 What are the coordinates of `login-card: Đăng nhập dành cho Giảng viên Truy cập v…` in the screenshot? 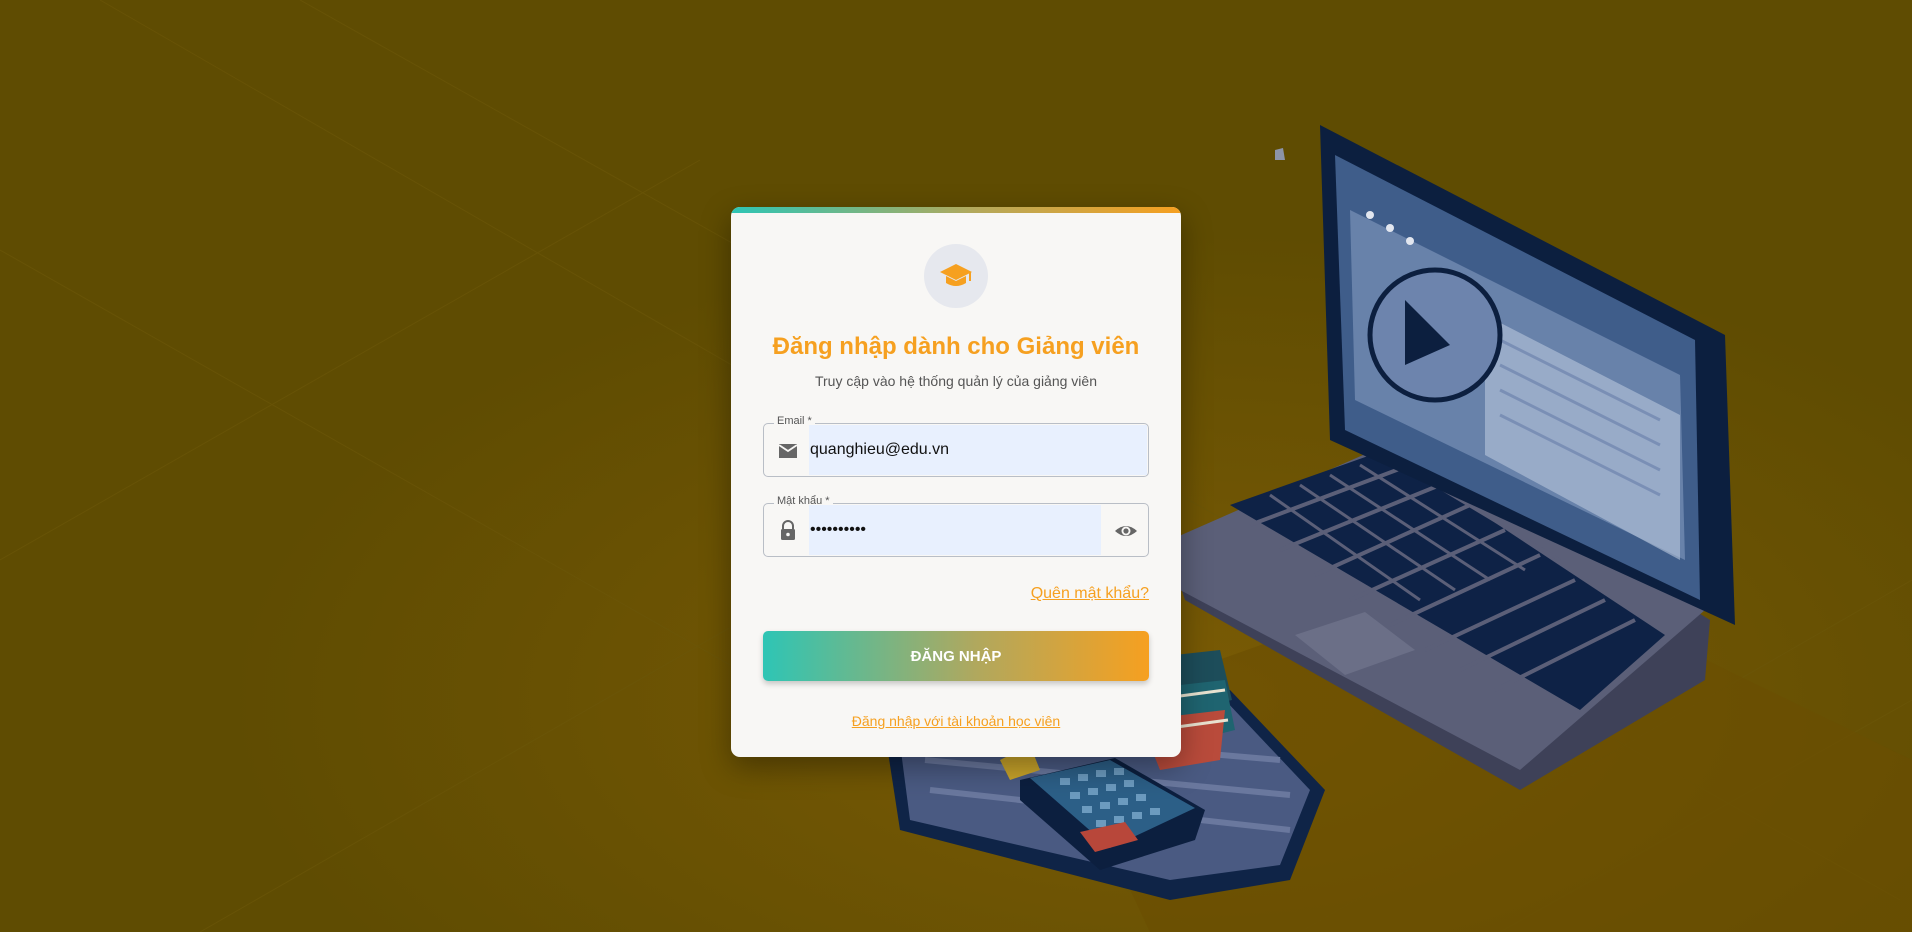 It's located at (956, 482).